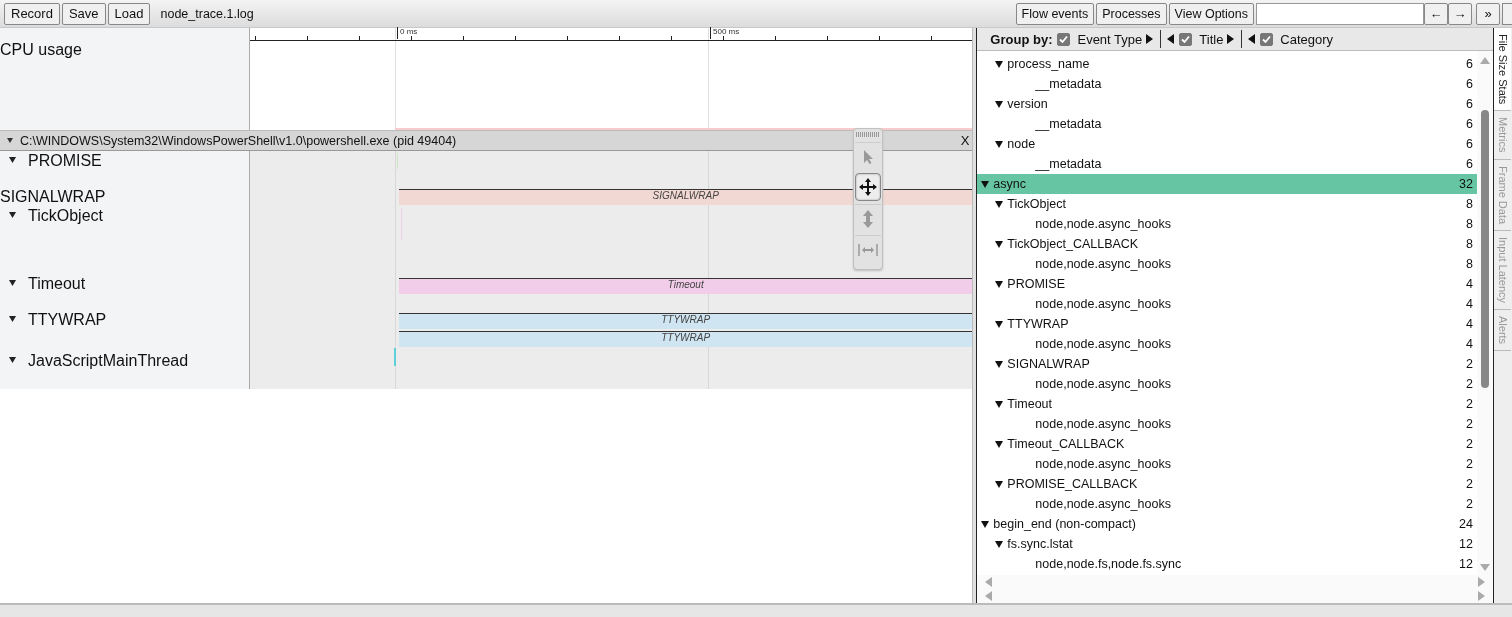 The image size is (1512, 617). Describe the element at coordinates (1227, 64) in the screenshot. I see `tree-row: process_name 6` at that location.